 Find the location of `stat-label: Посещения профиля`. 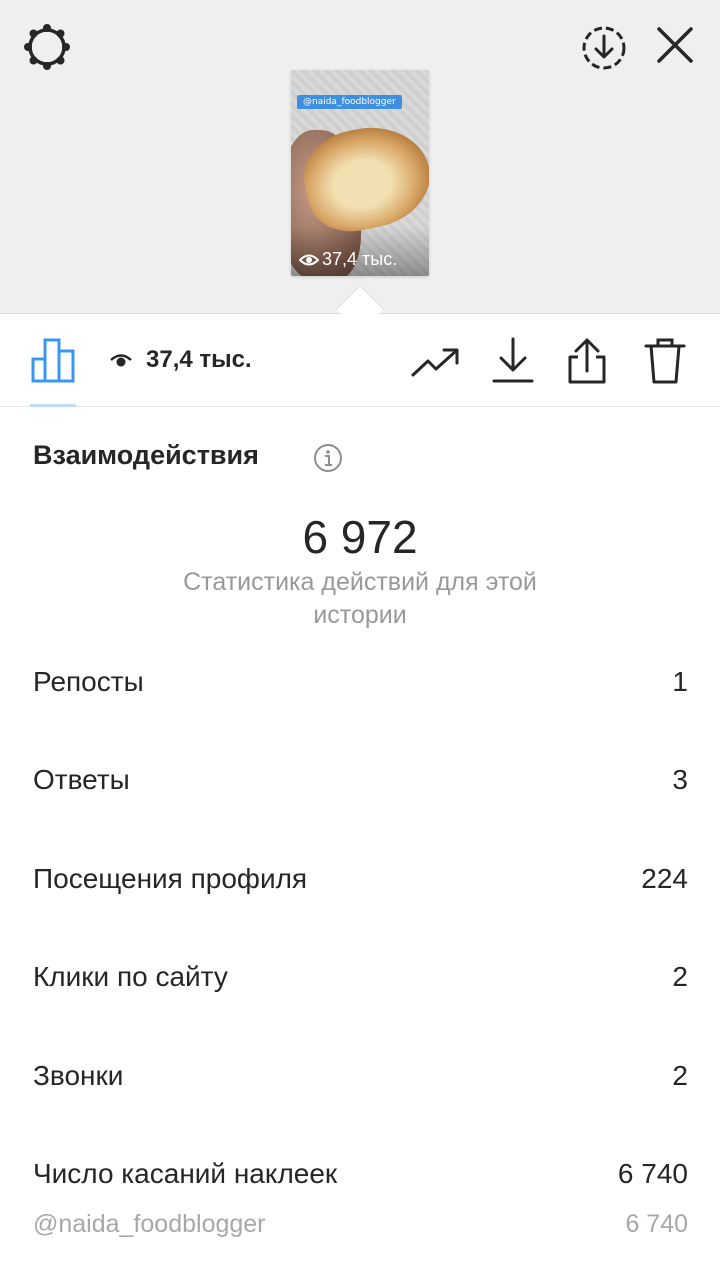

stat-label: Посещения профиля is located at coordinates (170, 878).